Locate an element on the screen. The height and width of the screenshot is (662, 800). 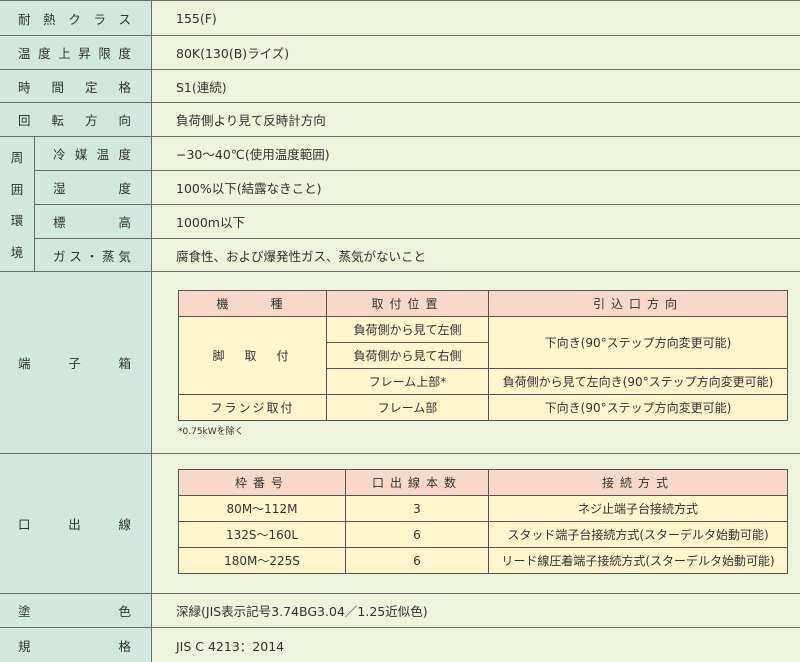
cell: 負荷側から見て左向き(90°ステップ方向変更可能) is located at coordinates (638, 381).